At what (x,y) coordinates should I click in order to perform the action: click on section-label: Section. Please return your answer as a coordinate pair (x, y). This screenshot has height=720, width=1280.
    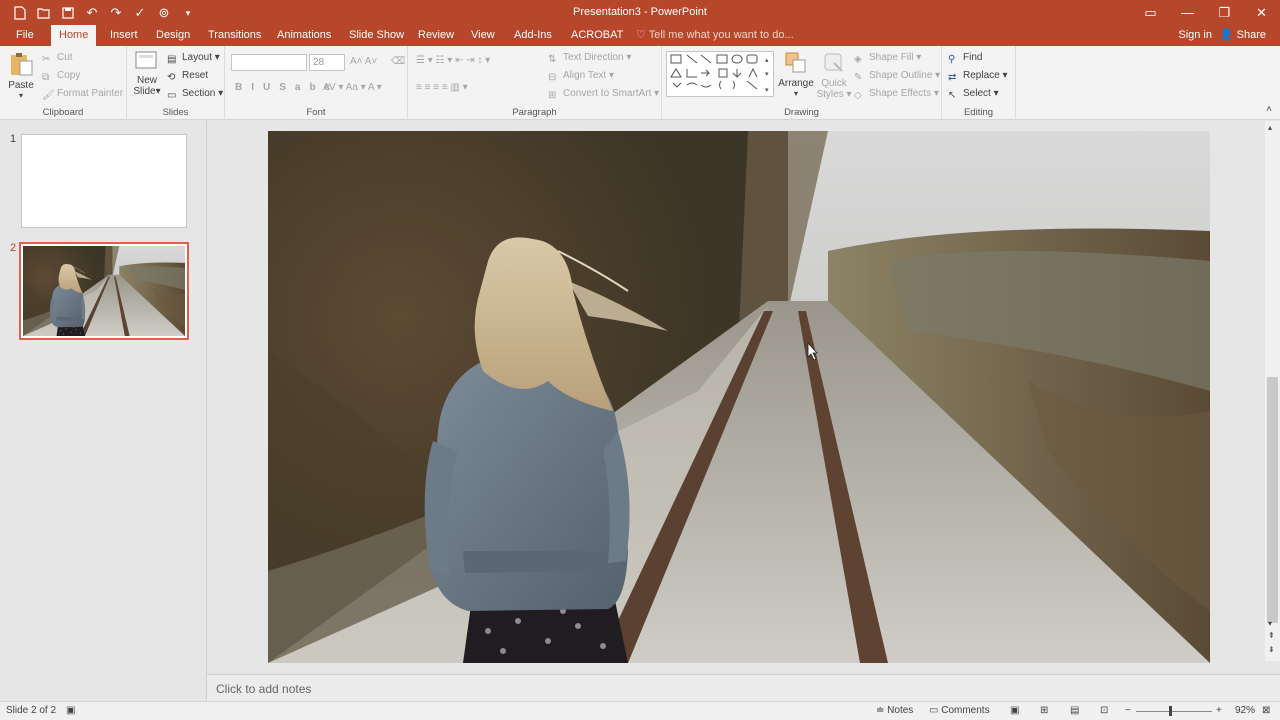
    Looking at the image, I should click on (199, 93).